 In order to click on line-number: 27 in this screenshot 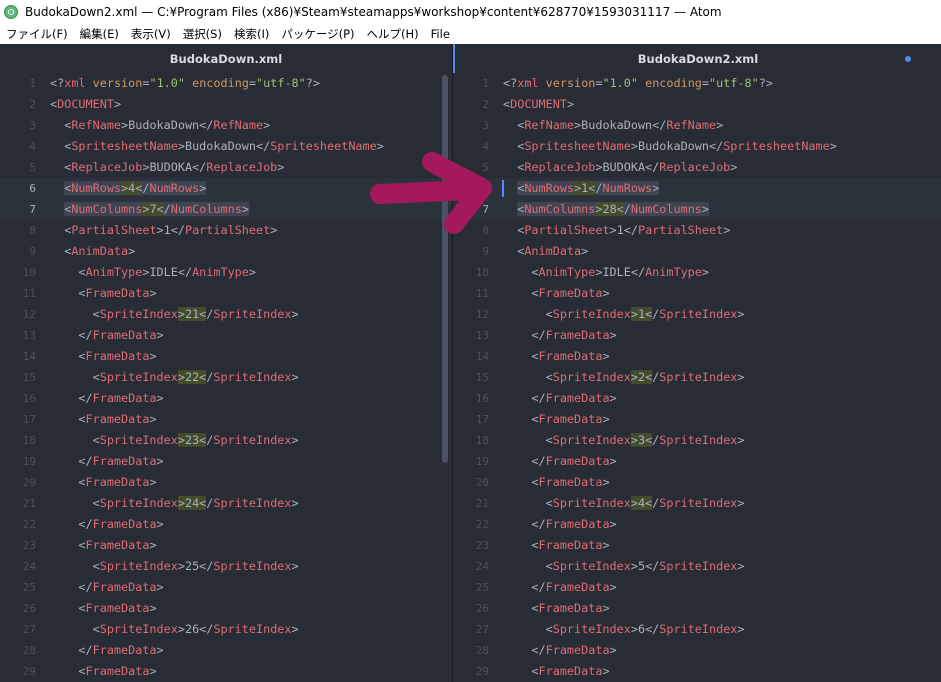, I will do `click(18, 629)`.